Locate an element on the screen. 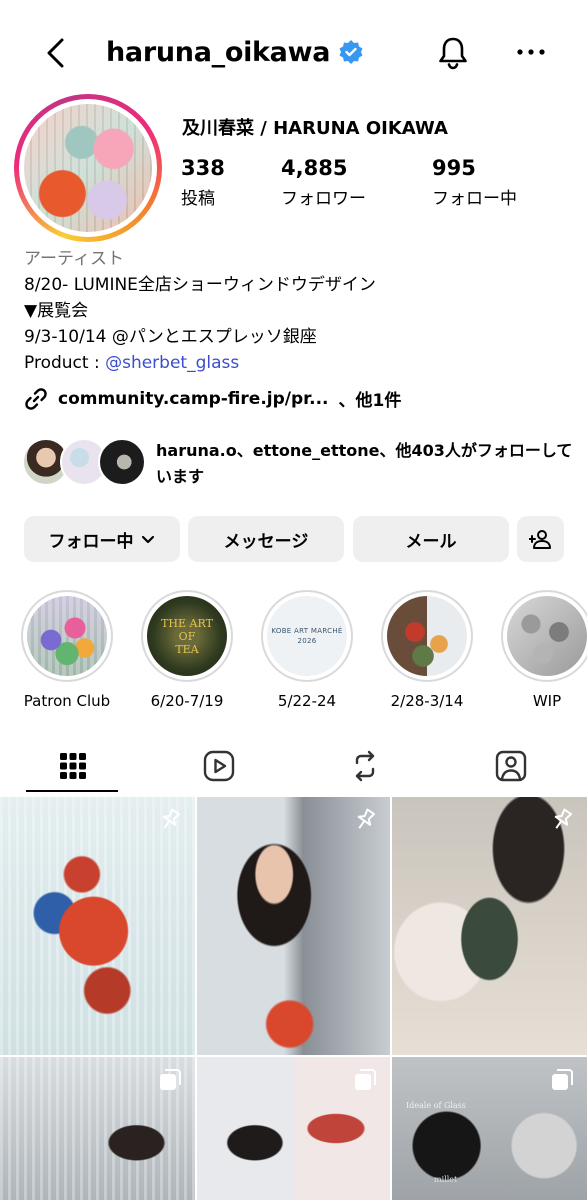 This screenshot has width=587, height=1200. story-ring is located at coordinates (88, 168).